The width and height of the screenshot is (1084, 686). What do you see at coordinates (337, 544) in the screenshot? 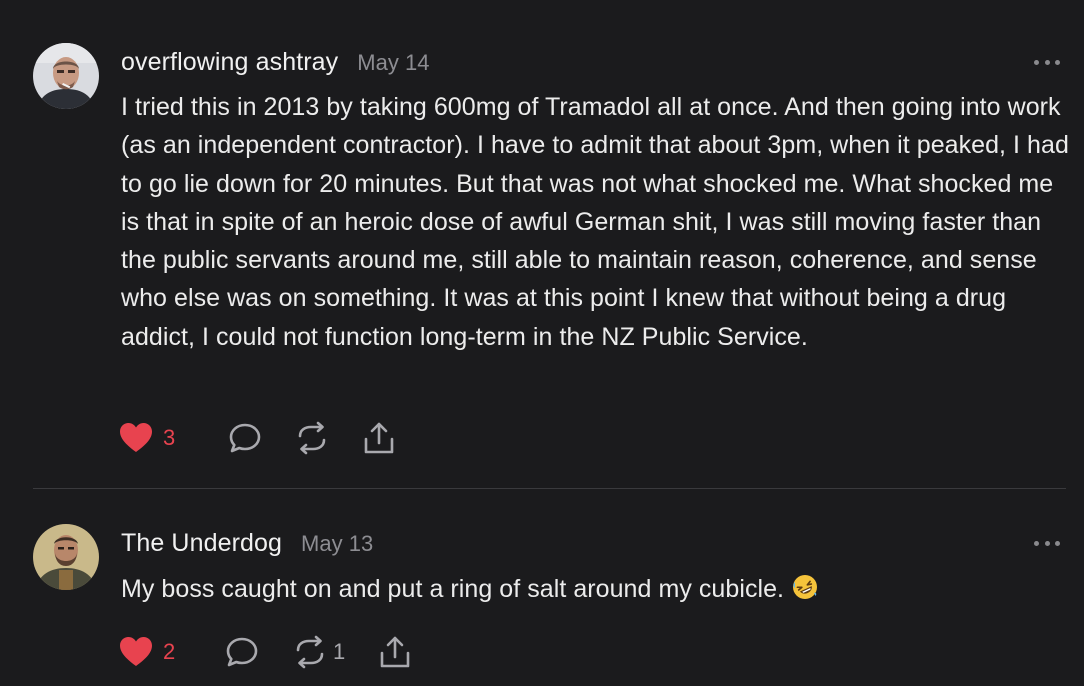
I see `comment-date: May 13` at bounding box center [337, 544].